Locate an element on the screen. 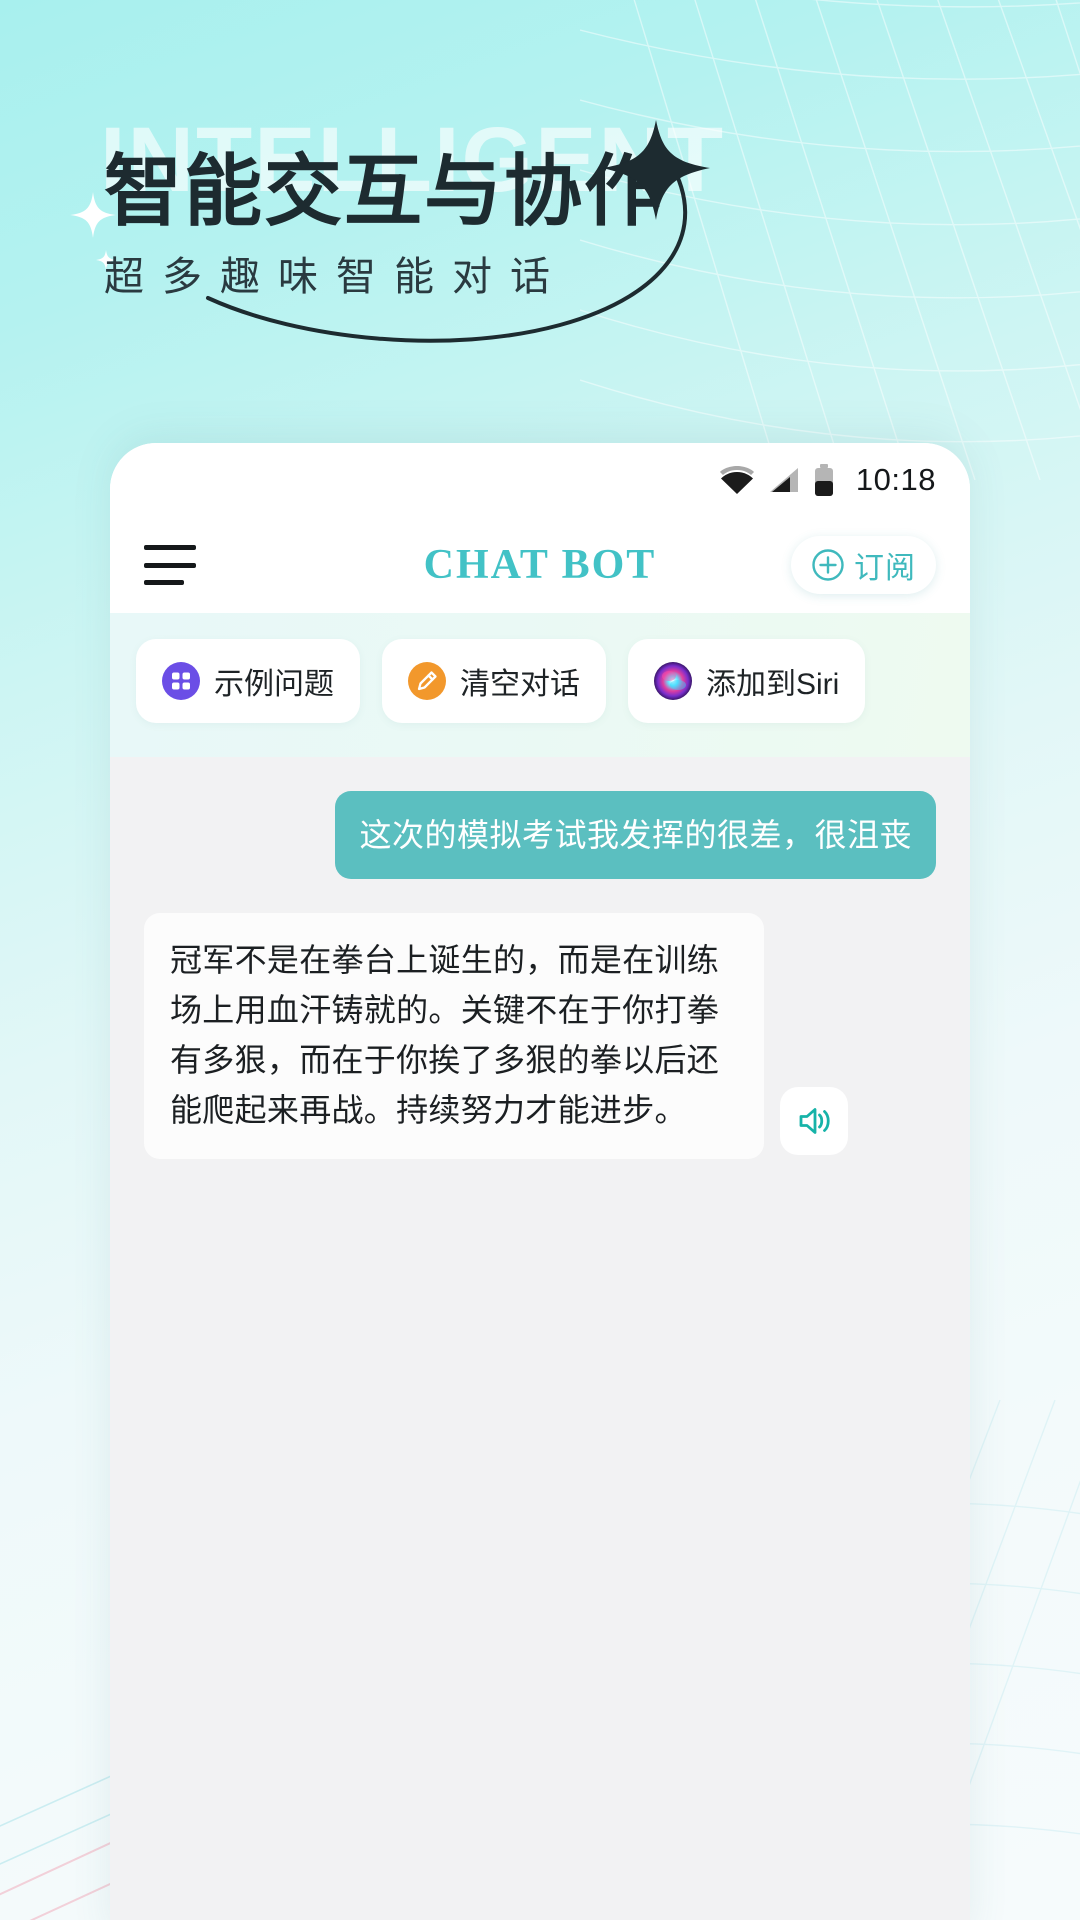 This screenshot has width=1080, height=1920. chip-label: 添加到Siri is located at coordinates (773, 684).